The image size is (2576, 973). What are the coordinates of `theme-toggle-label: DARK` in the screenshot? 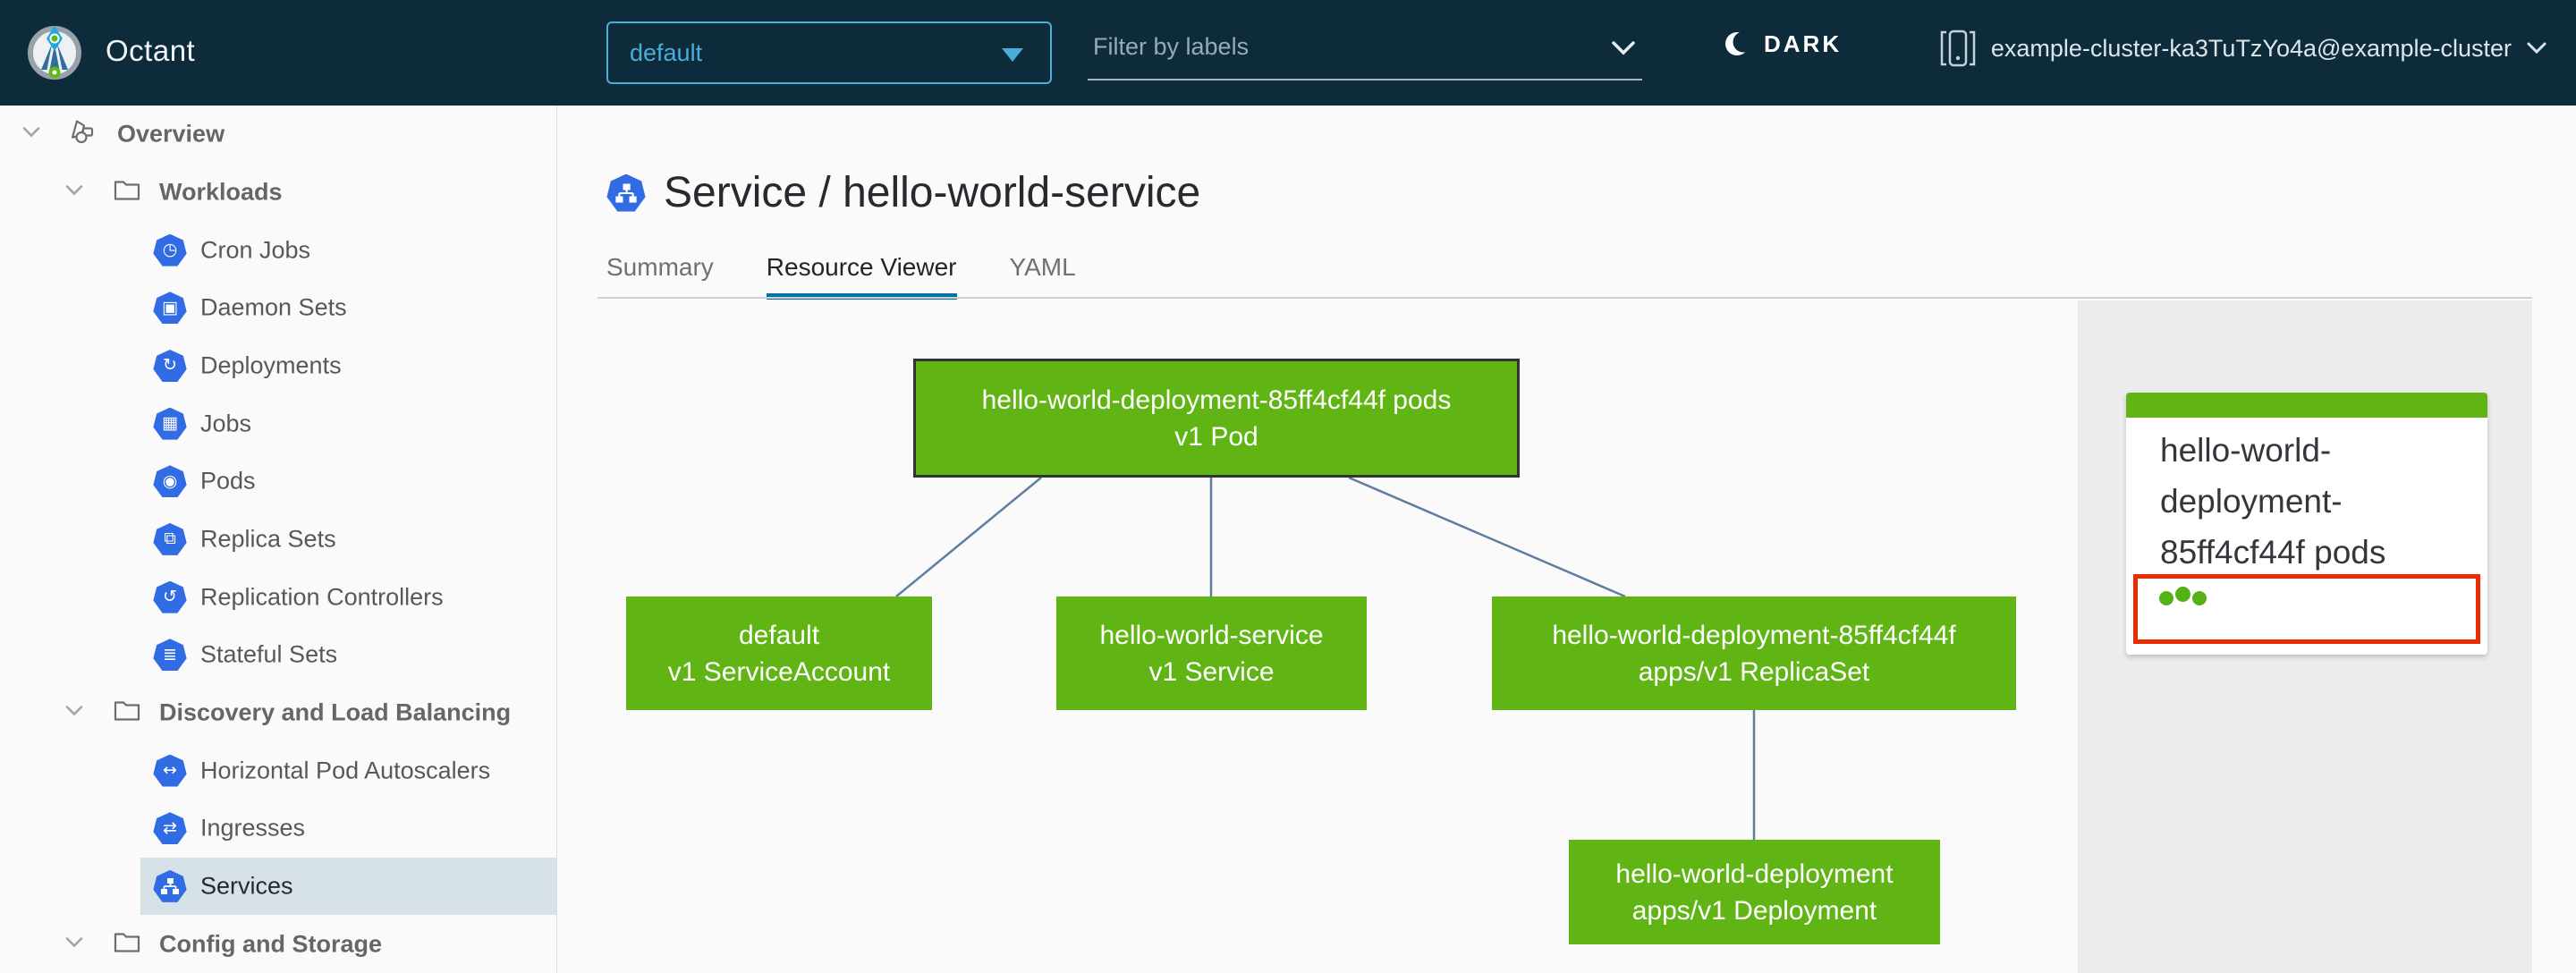 It's located at (1803, 43).